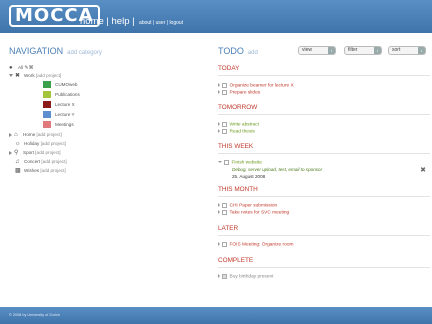 This screenshot has height=324, width=432. I want to click on section-today: TODAY, so click(229, 68).